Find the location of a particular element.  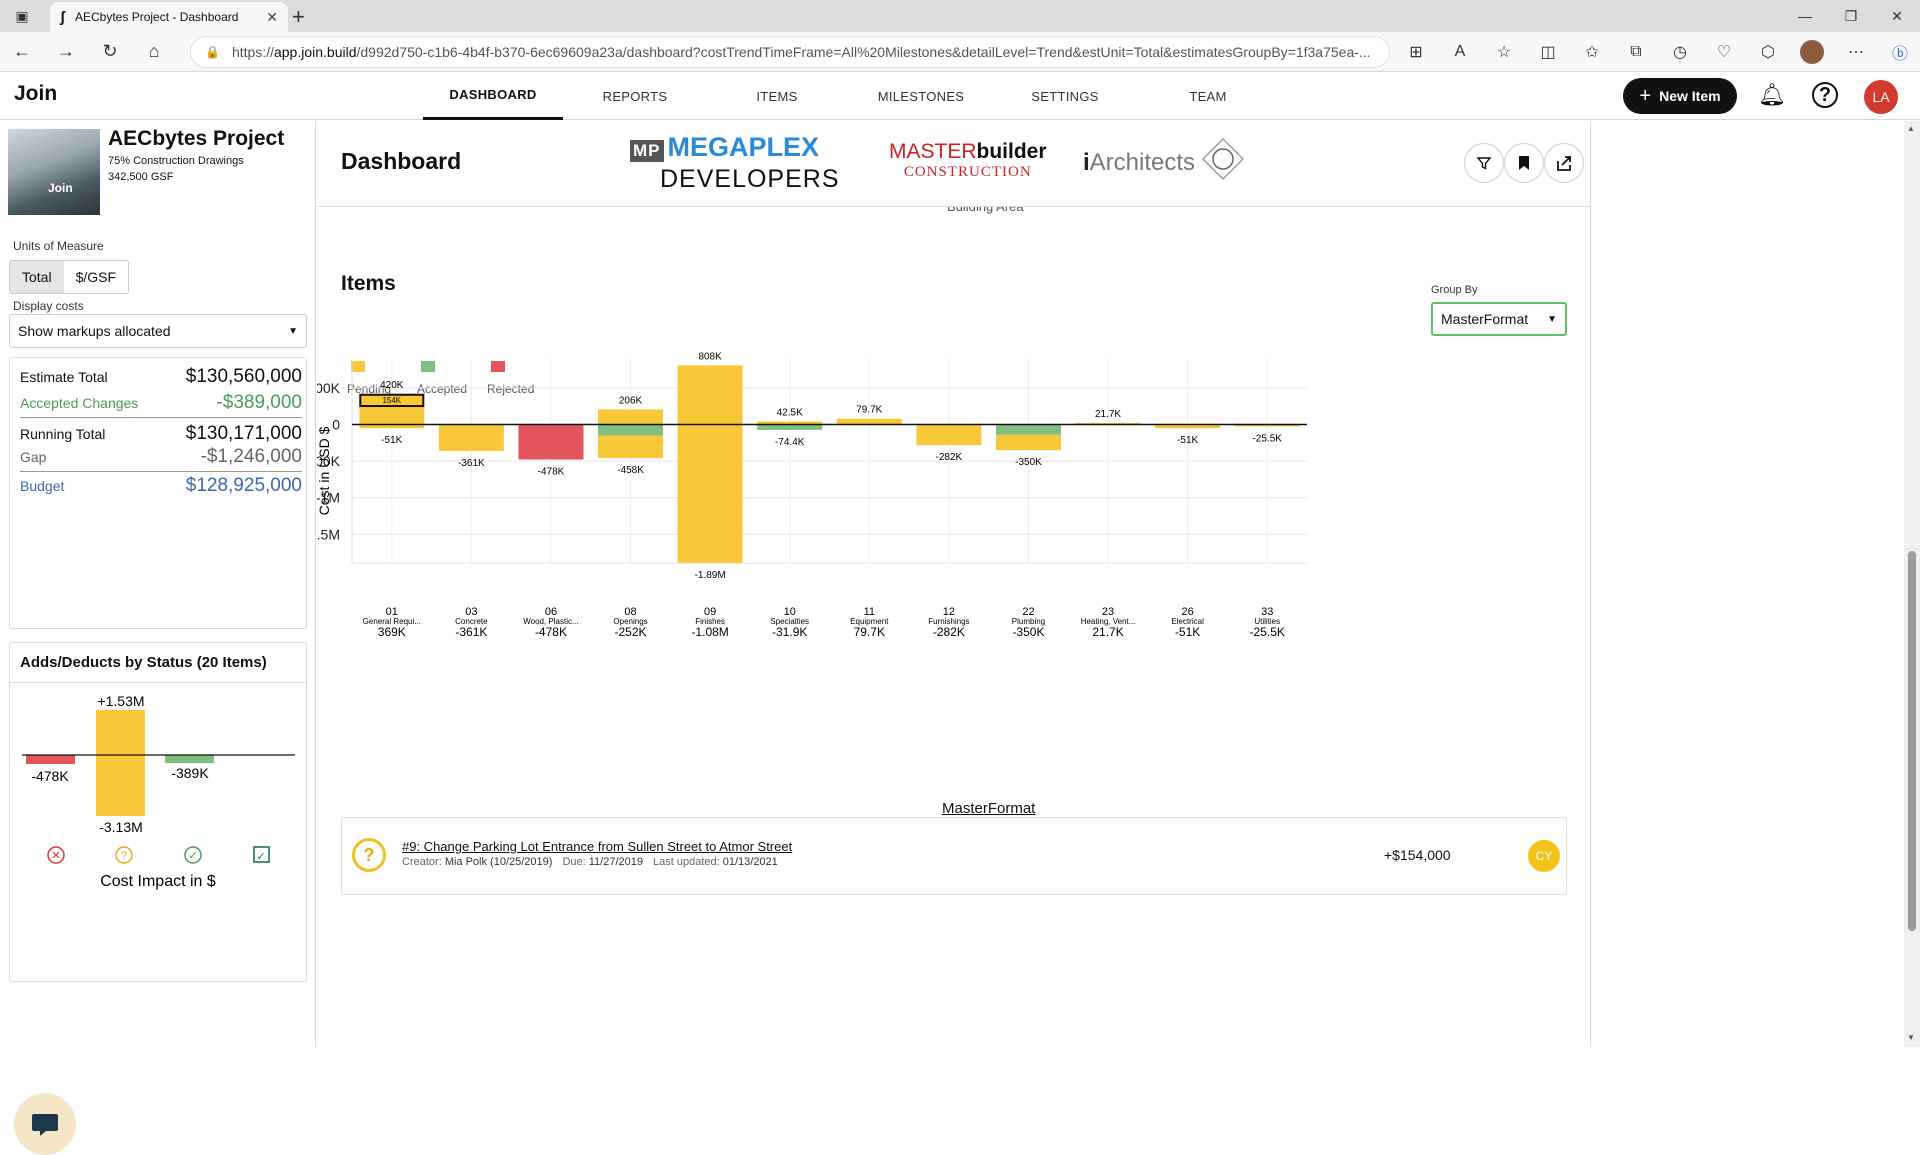

refresh-icon: ↻ is located at coordinates (110, 51).